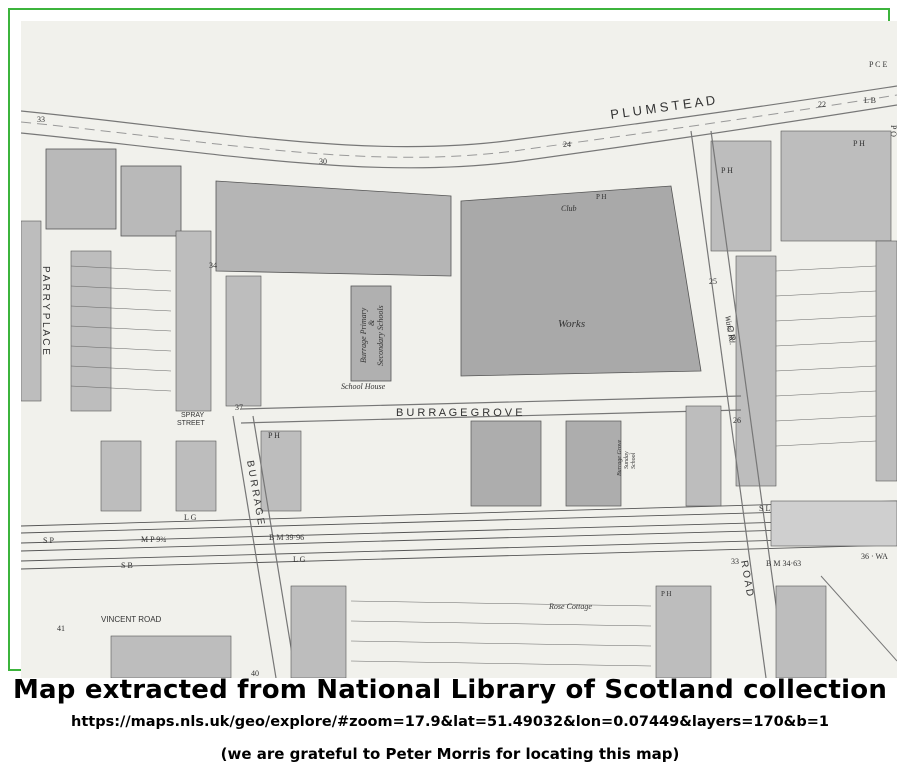  Describe the element at coordinates (190, 517) in the screenshot. I see `lg-label-1: L G` at that location.